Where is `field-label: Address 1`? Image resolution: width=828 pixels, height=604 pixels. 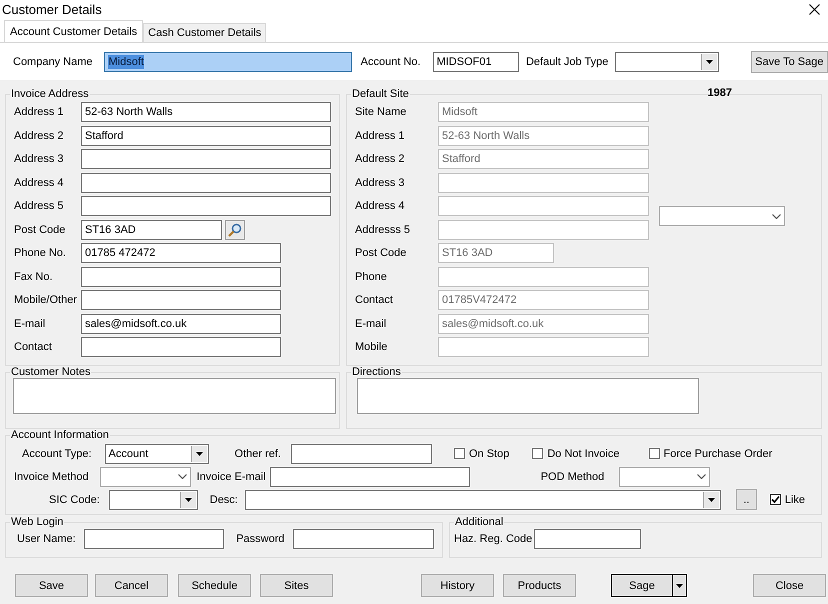 field-label: Address 1 is located at coordinates (380, 136).